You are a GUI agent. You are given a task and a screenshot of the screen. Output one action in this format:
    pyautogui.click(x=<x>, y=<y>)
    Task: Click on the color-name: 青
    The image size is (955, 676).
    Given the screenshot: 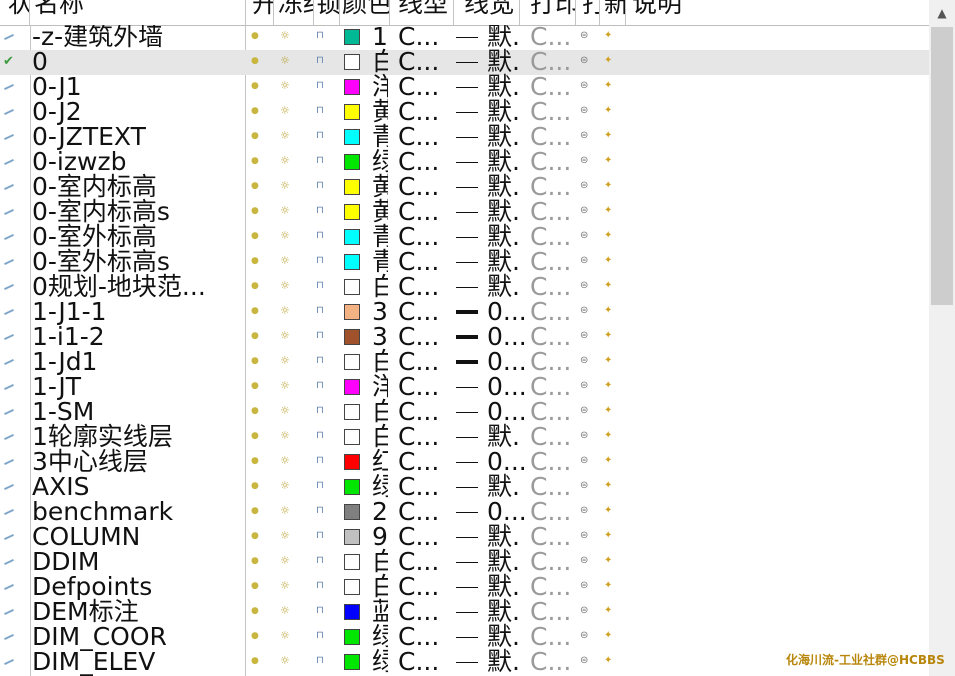 What is the action you would take?
    pyautogui.click(x=380, y=136)
    